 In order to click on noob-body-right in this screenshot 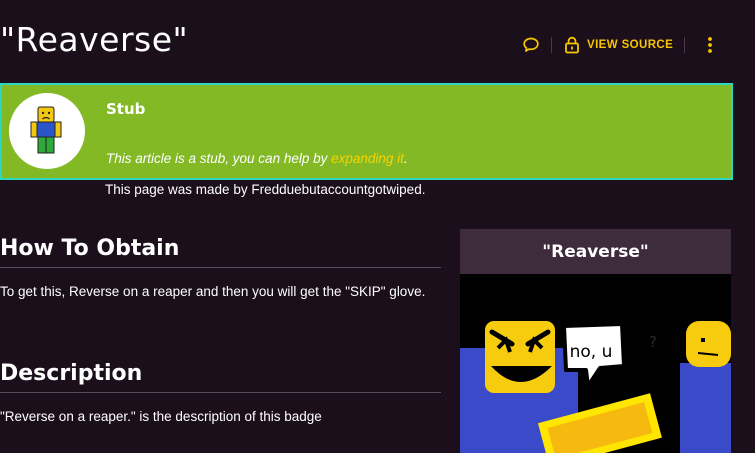, I will do `click(705, 408)`.